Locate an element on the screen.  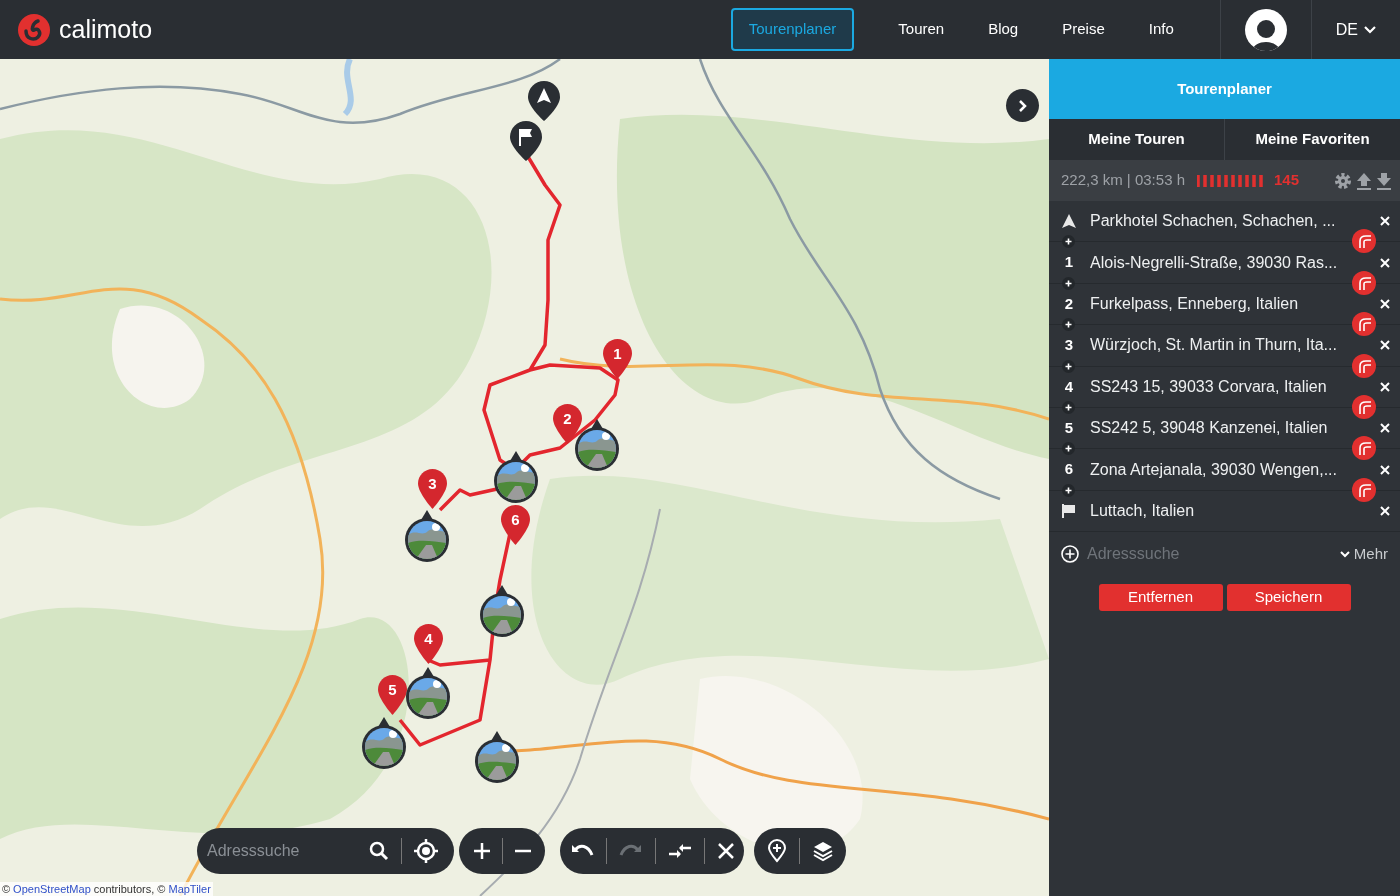
logo-text: calimoto is located at coordinates (106, 29).